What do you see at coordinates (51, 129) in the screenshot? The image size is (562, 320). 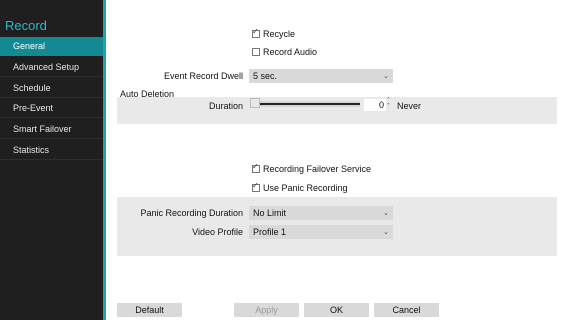 I see `sidebar-item-smart-failover: Smart Failover` at bounding box center [51, 129].